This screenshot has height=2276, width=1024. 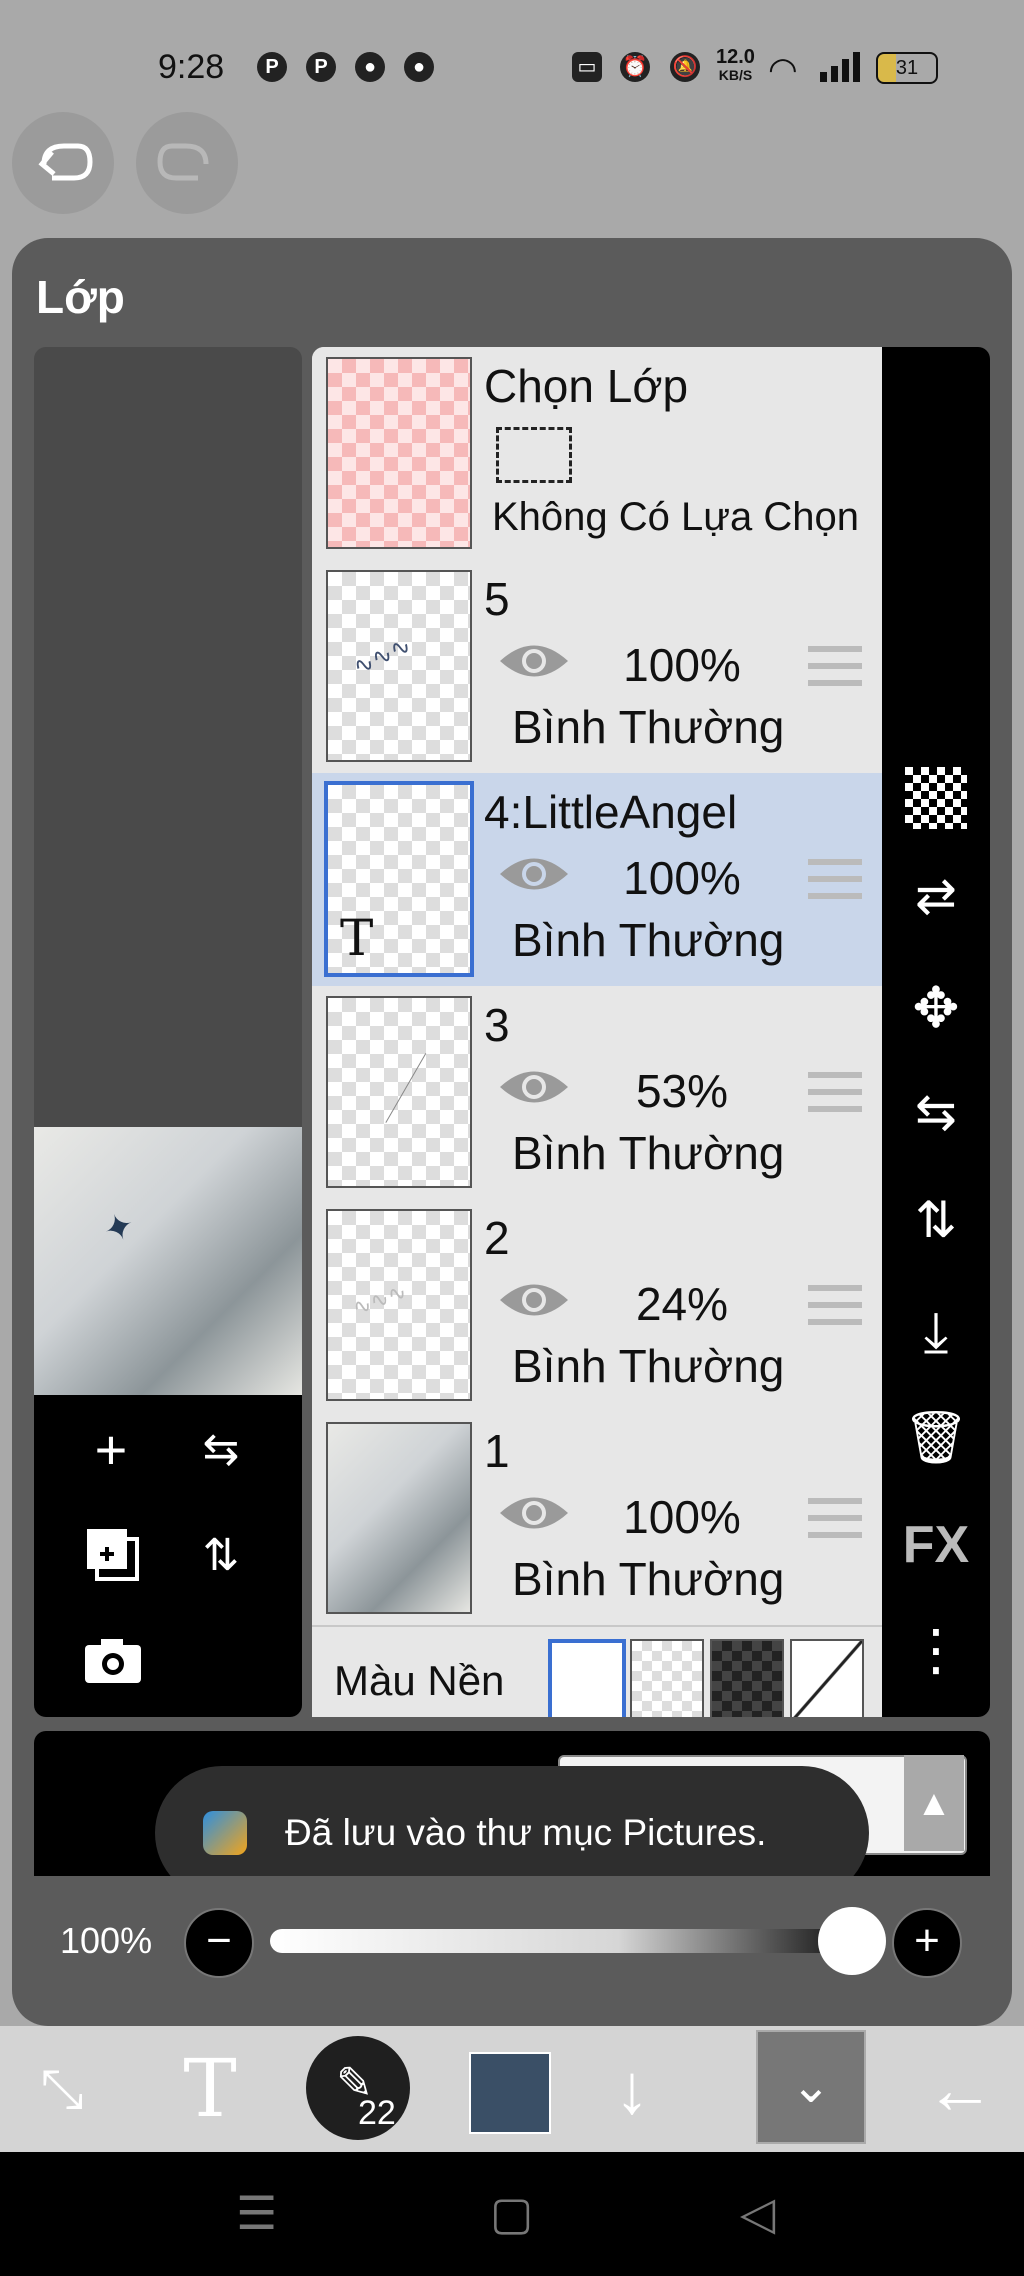 What do you see at coordinates (682, 1304) in the screenshot?
I see `layer-opacity: 24%` at bounding box center [682, 1304].